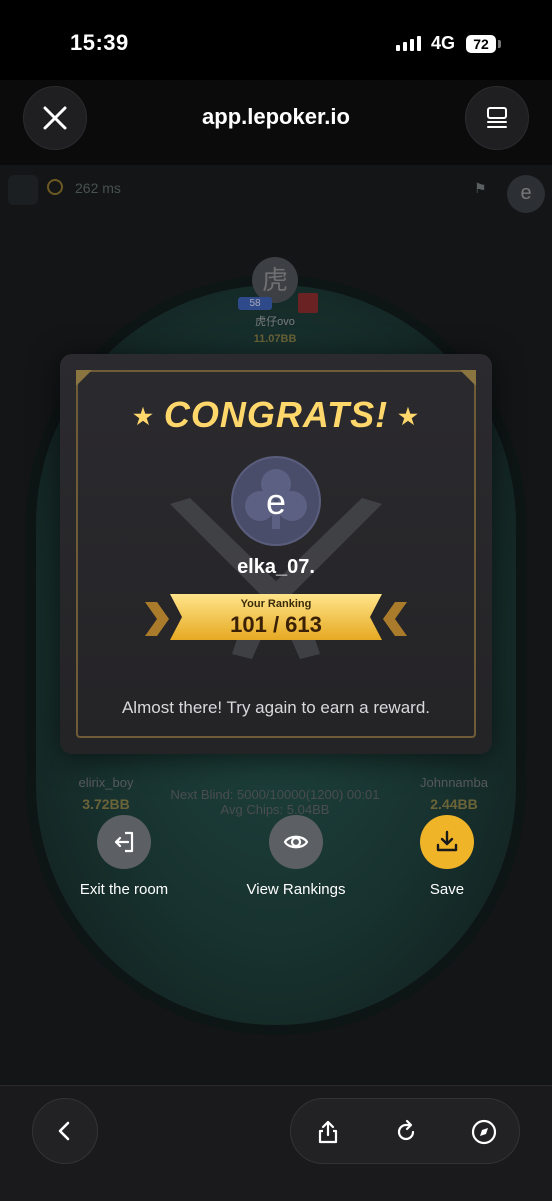 The image size is (552, 1201). I want to click on game-toolbar: 262 ms ⚑ e, so click(276, 190).